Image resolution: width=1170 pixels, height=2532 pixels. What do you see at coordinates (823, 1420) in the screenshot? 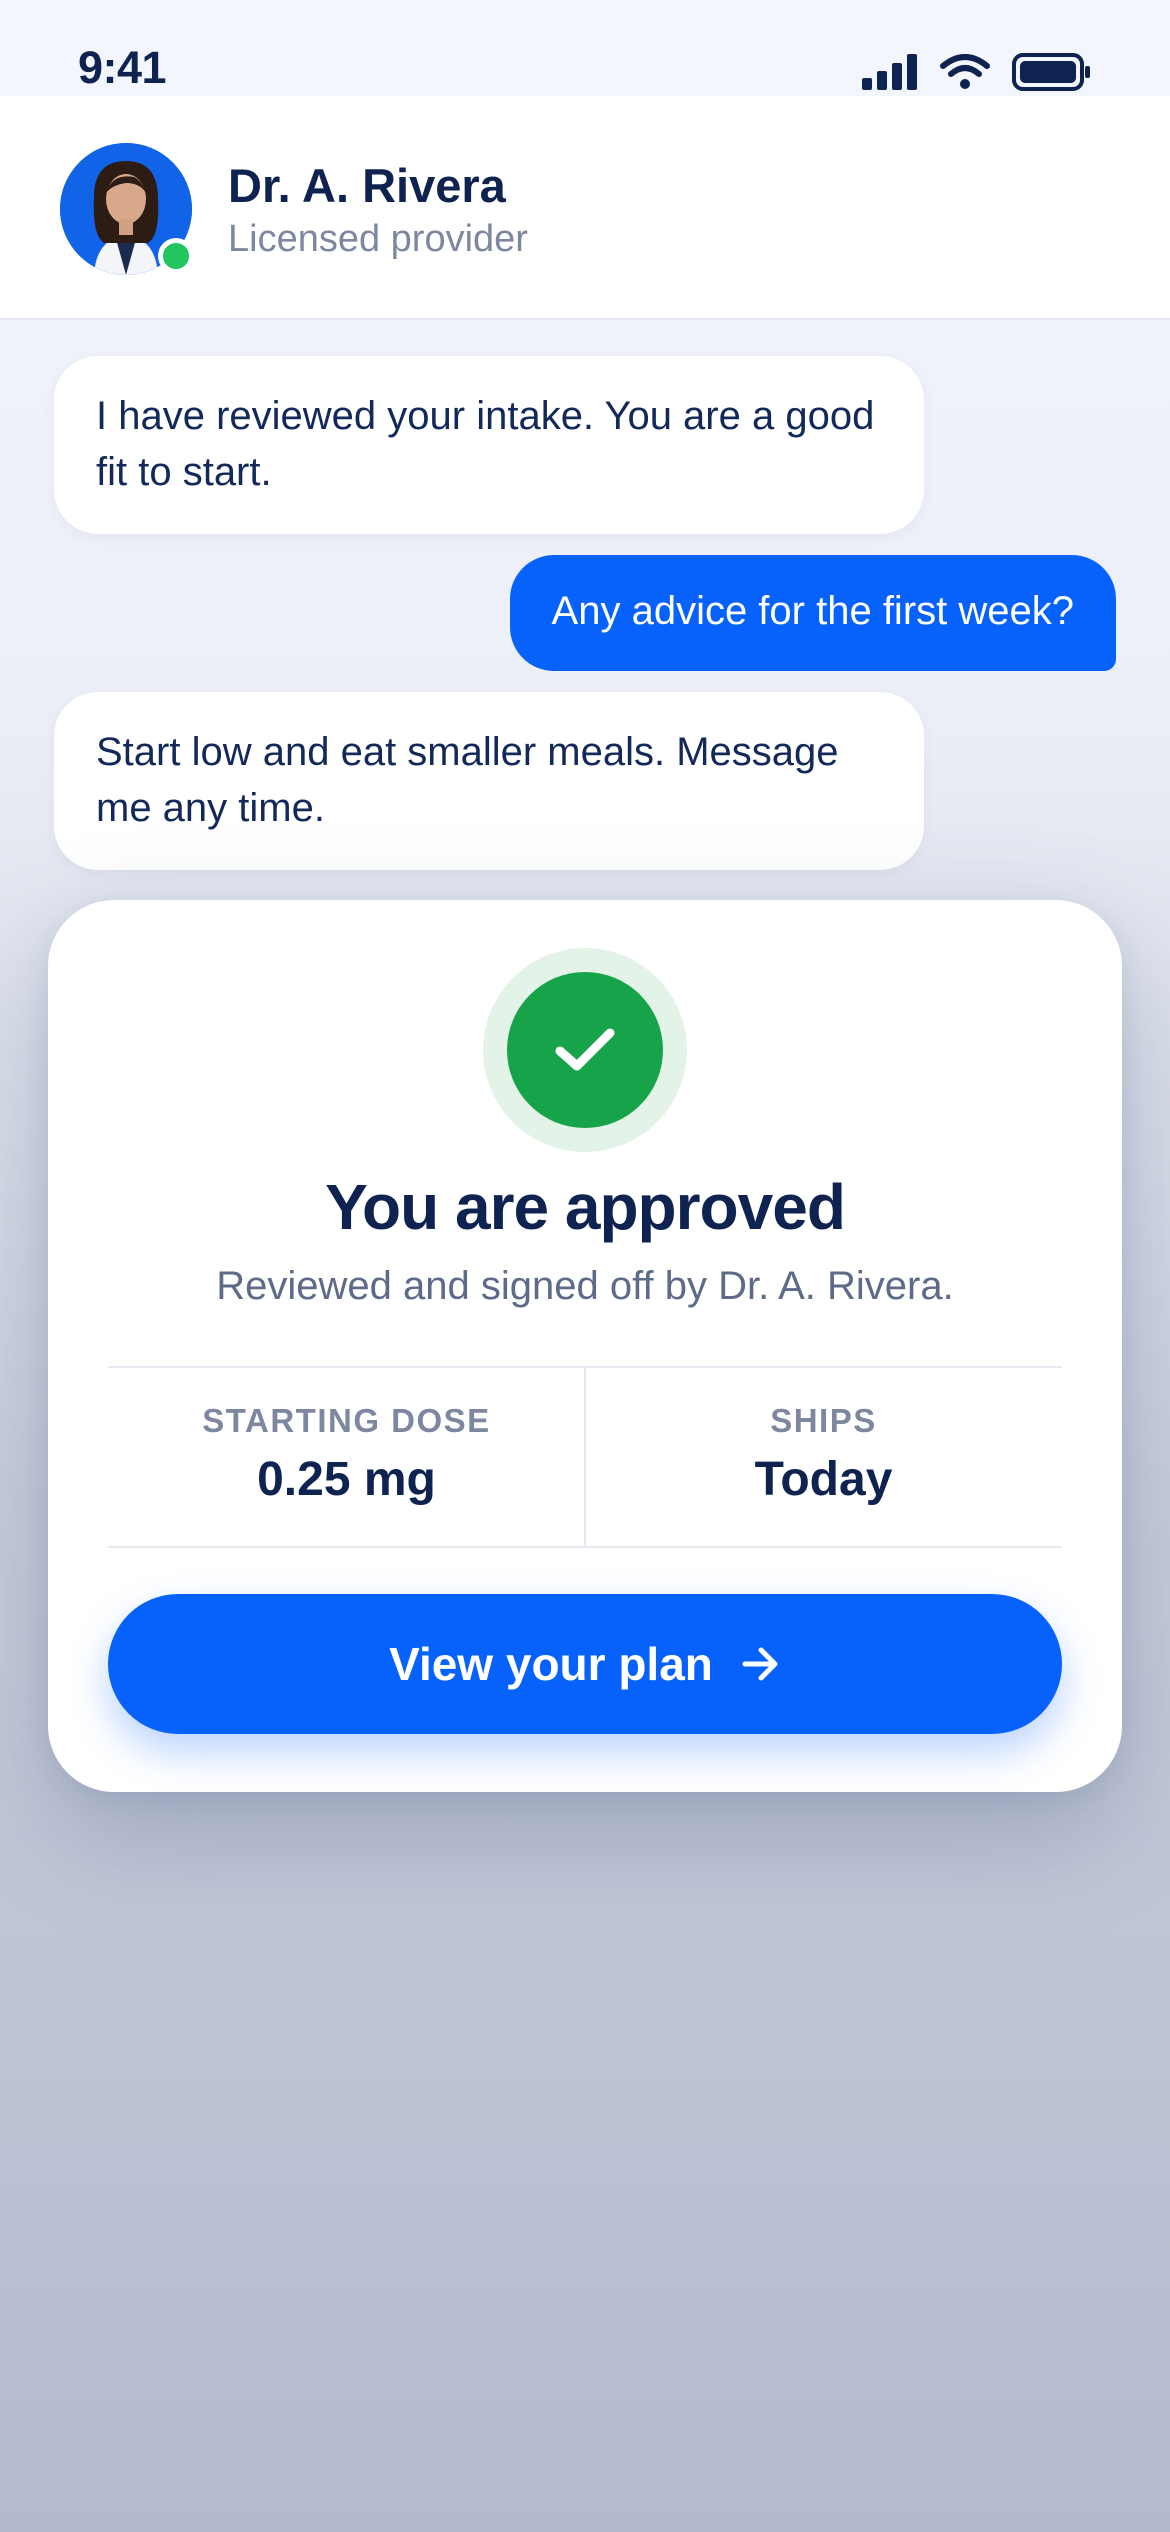
I see `ships-label: SHIPS` at bounding box center [823, 1420].